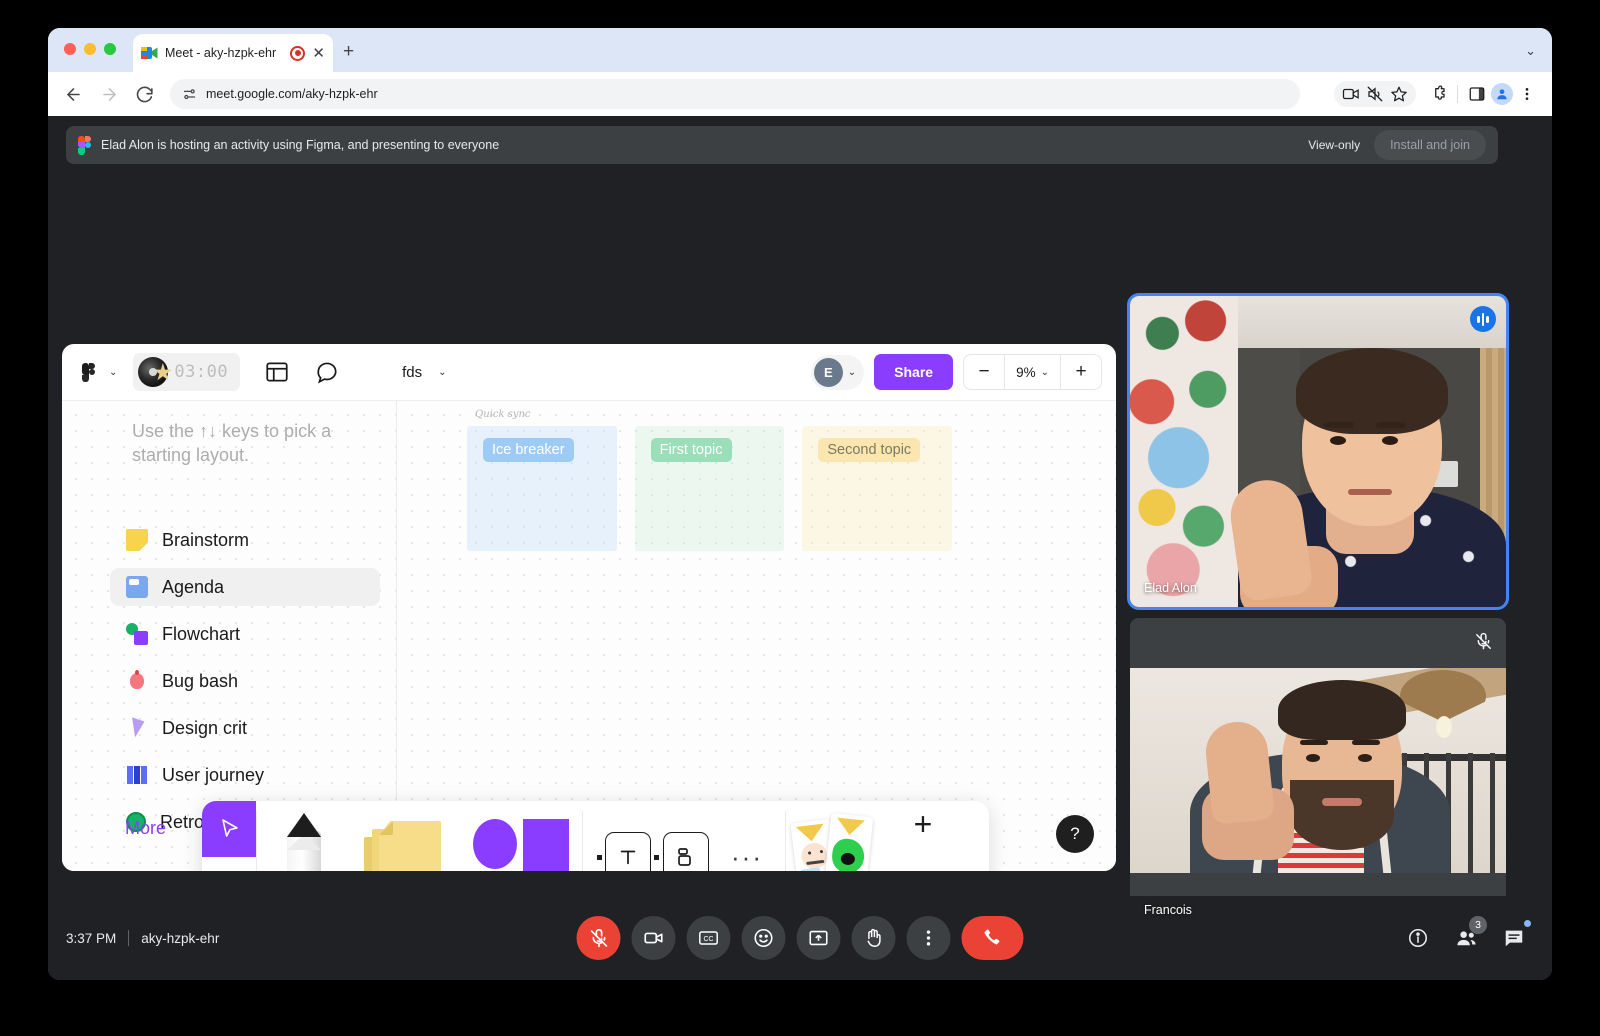  I want to click on add-tool-button: +, so click(923, 824).